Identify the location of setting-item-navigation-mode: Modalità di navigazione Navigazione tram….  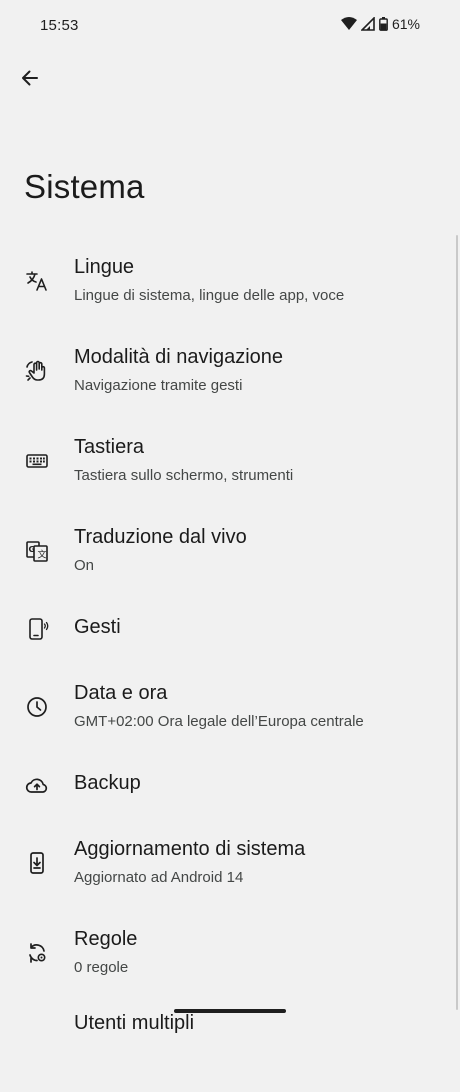
(228, 375).